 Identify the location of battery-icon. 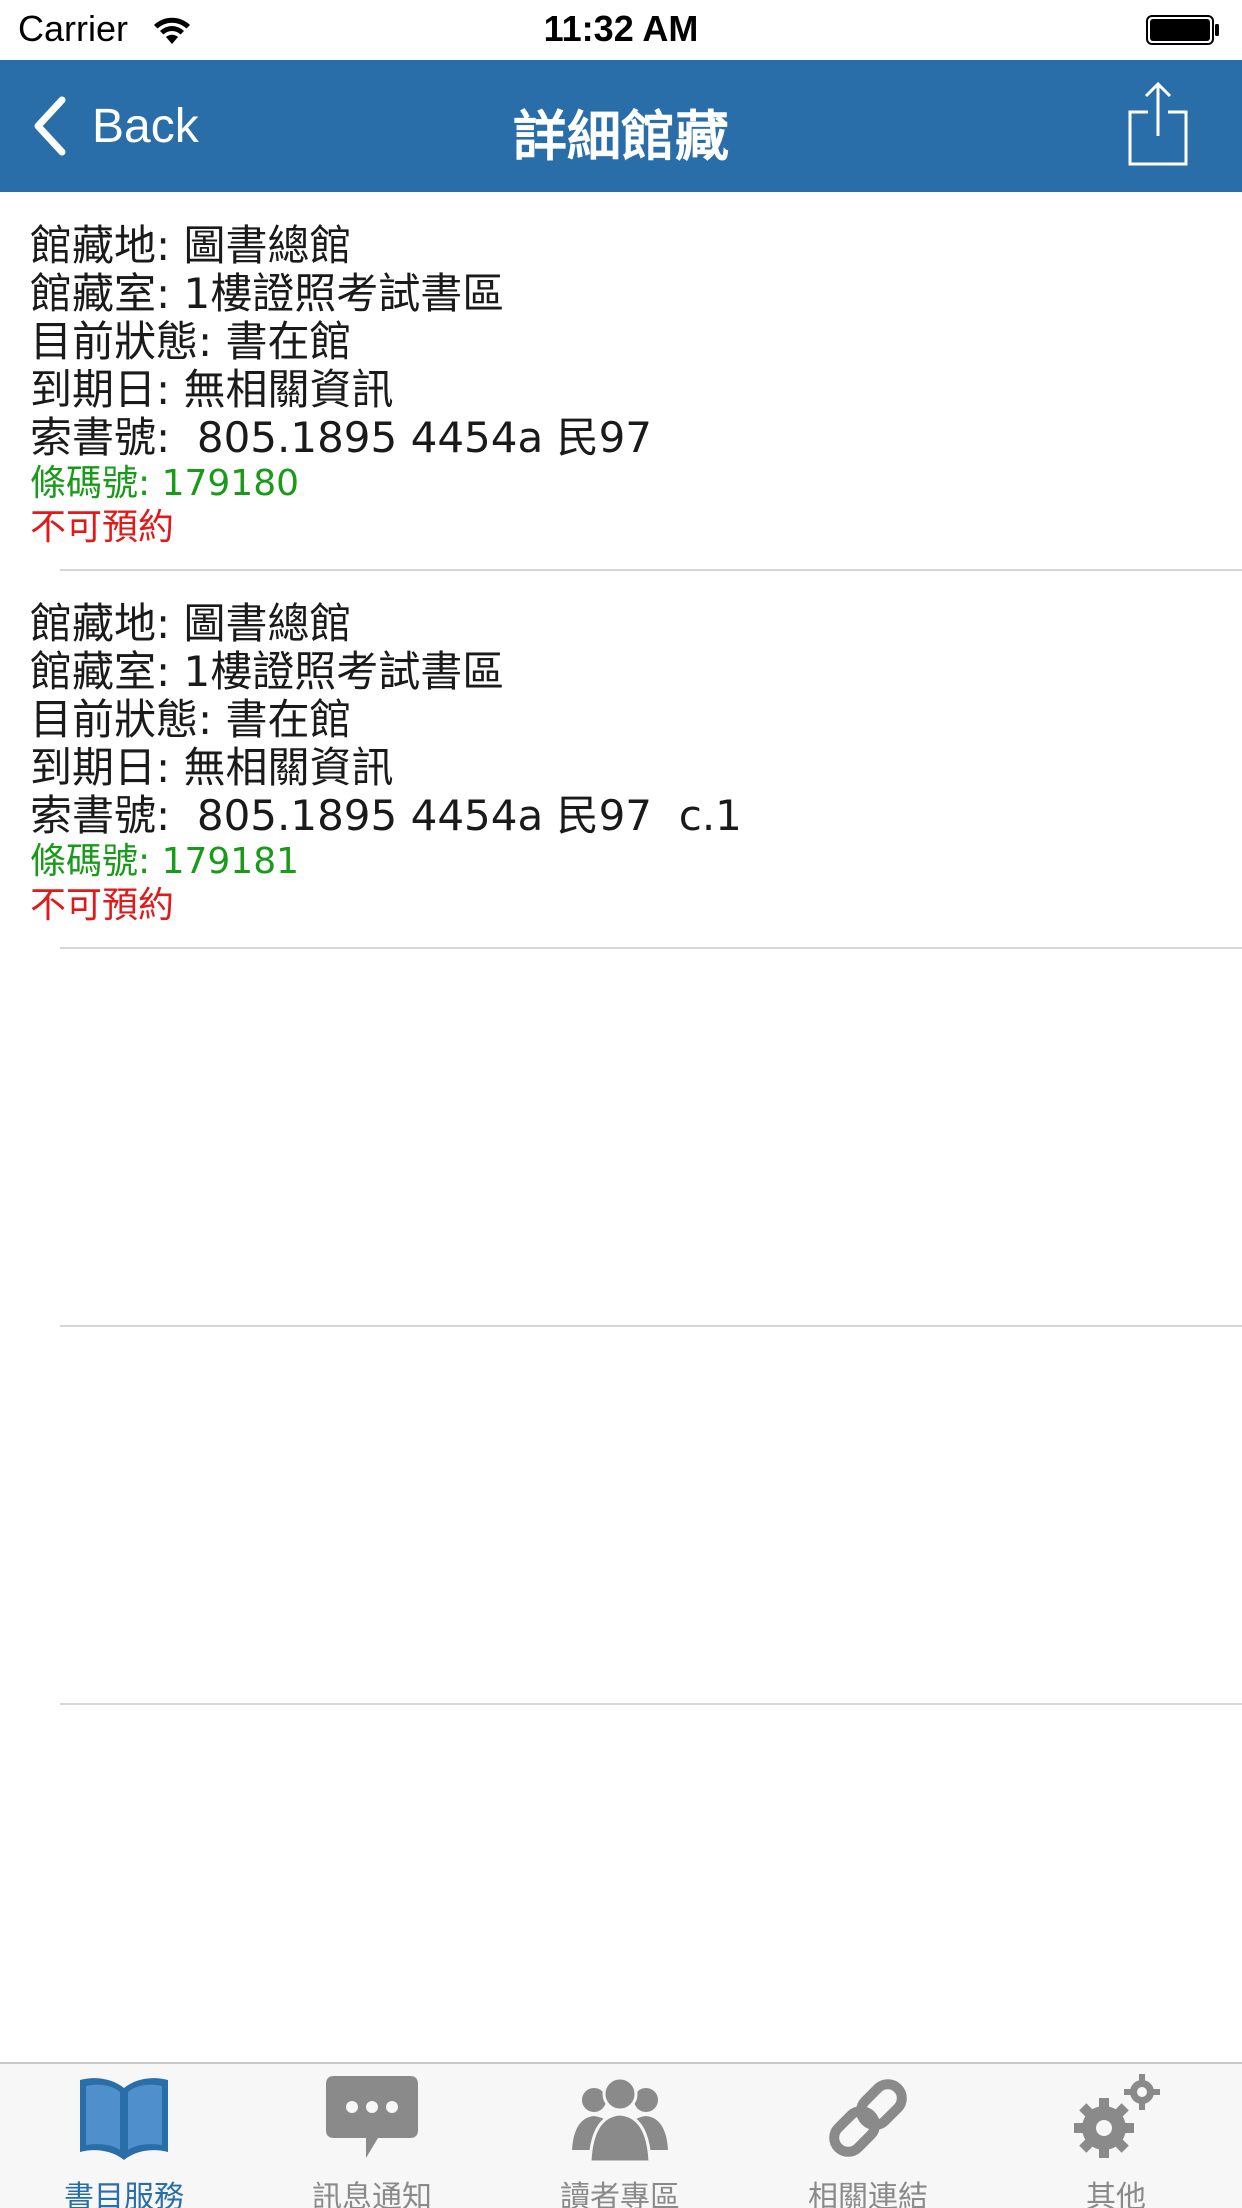
(1182, 30).